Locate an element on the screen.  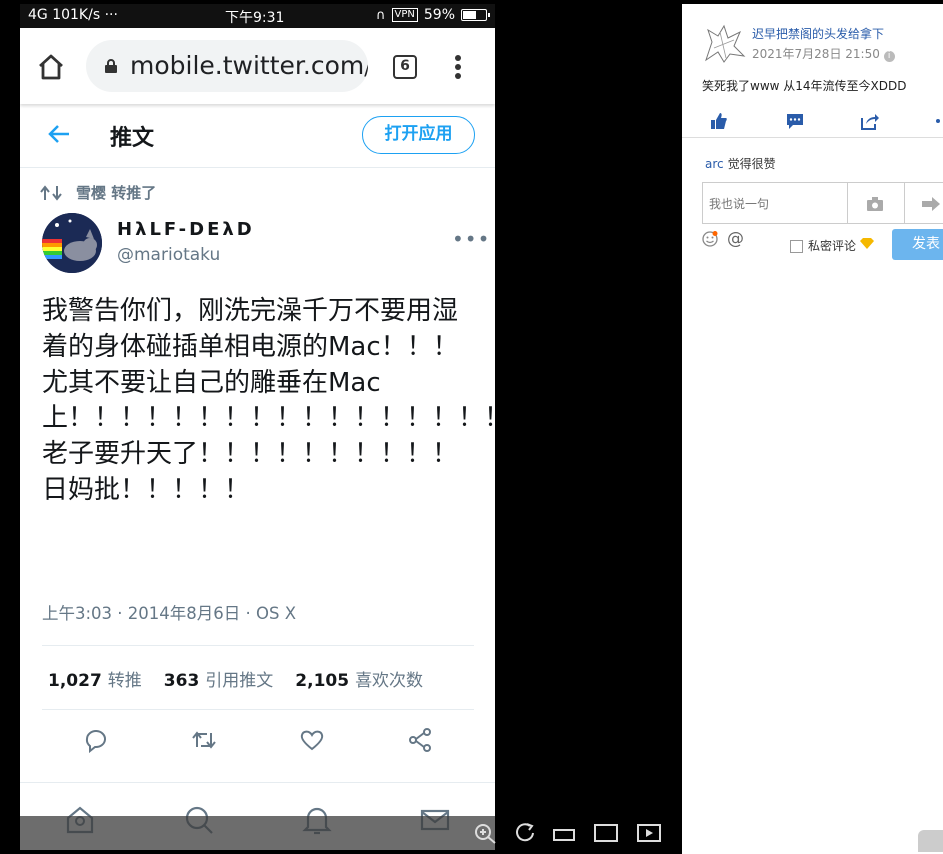
liker-name: arc is located at coordinates (714, 164).